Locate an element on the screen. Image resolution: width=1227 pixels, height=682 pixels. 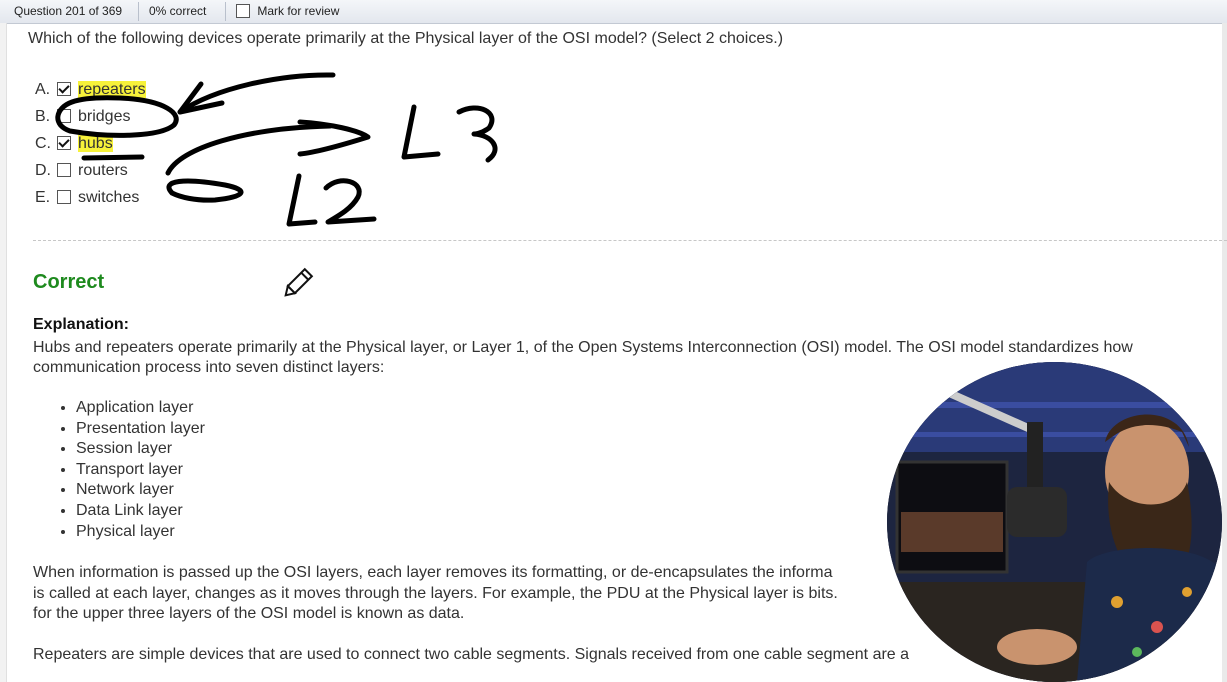
choice-letter: A. is located at coordinates (43, 89).